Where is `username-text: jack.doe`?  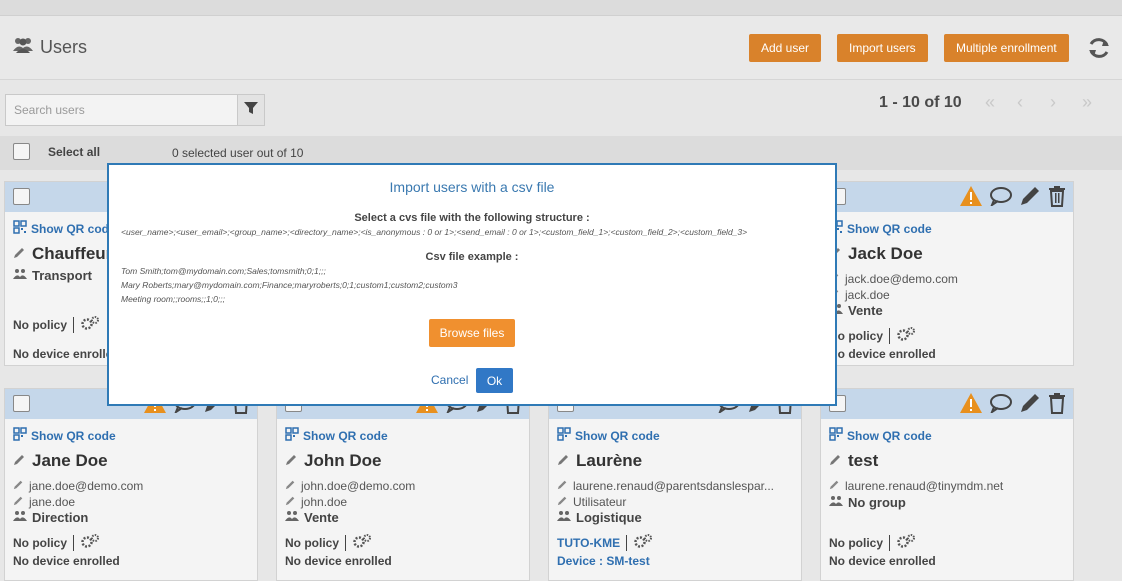
username-text: jack.doe is located at coordinates (867, 295).